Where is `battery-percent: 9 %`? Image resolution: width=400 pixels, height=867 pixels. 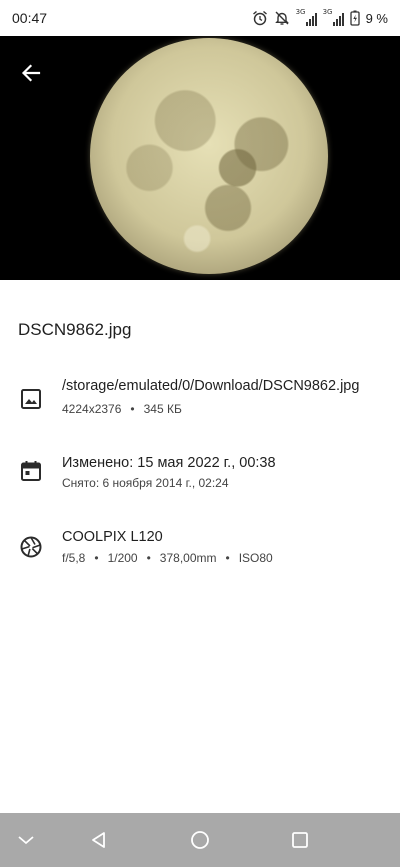
battery-percent: 9 % is located at coordinates (376, 18).